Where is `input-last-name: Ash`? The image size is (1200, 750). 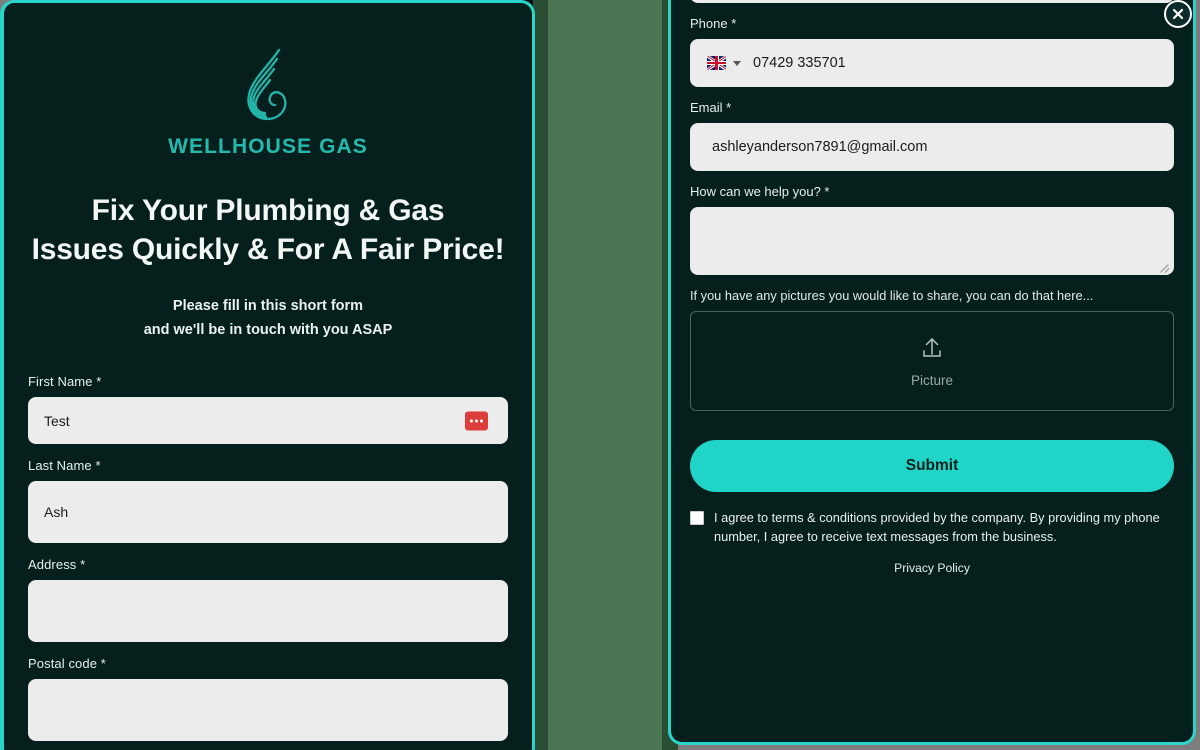 input-last-name: Ash is located at coordinates (268, 512).